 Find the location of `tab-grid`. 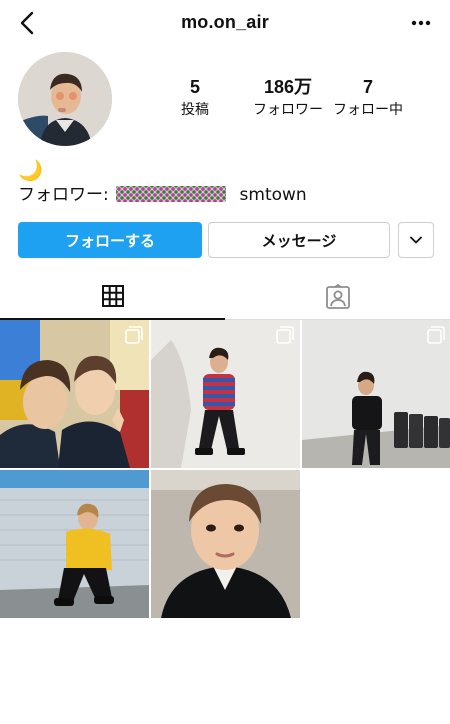

tab-grid is located at coordinates (112, 297).